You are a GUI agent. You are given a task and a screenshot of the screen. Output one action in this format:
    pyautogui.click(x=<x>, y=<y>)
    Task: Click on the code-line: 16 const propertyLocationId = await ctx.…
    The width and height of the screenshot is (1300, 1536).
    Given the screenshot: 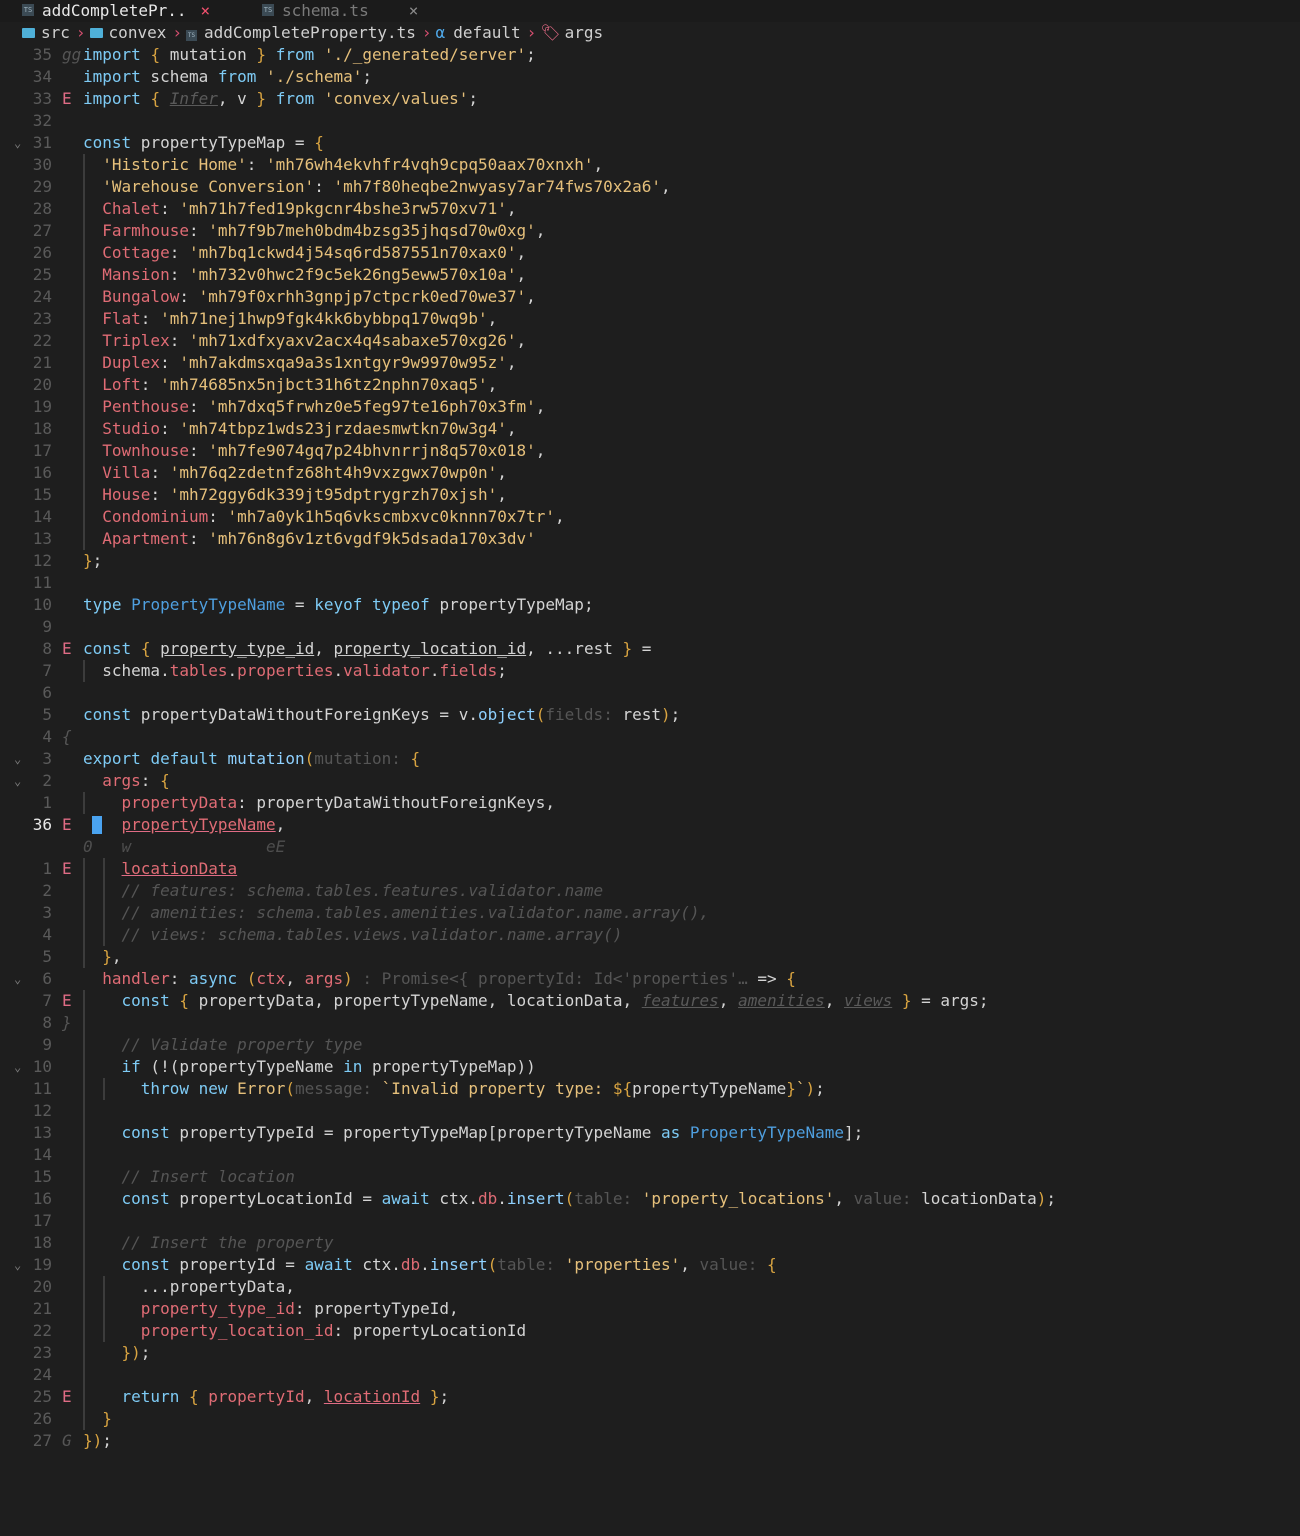 What is the action you would take?
    pyautogui.click(x=650, y=1199)
    